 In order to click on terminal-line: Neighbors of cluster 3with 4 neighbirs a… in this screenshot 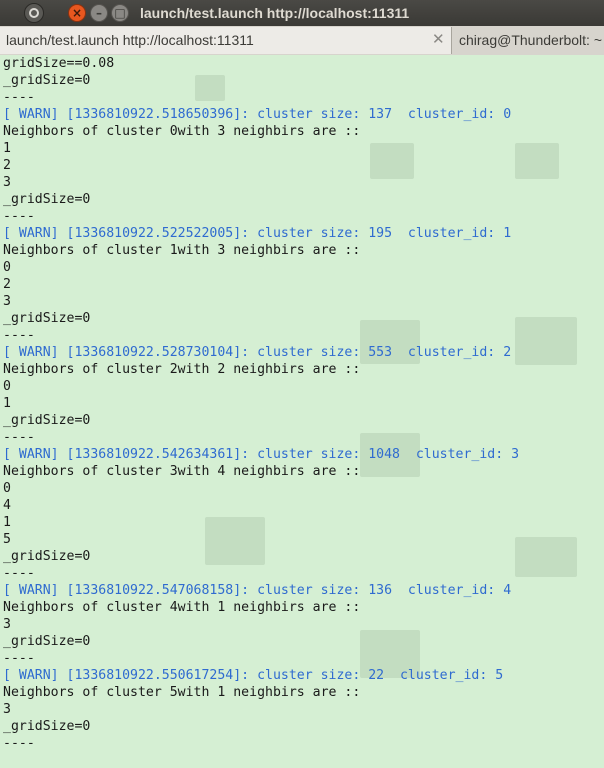, I will do `click(182, 471)`.